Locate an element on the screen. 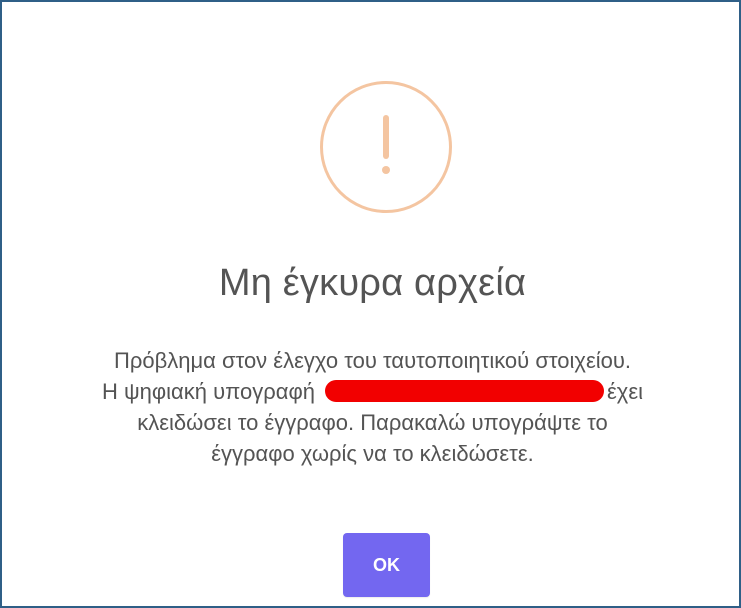  ok-button: OK is located at coordinates (386, 565).